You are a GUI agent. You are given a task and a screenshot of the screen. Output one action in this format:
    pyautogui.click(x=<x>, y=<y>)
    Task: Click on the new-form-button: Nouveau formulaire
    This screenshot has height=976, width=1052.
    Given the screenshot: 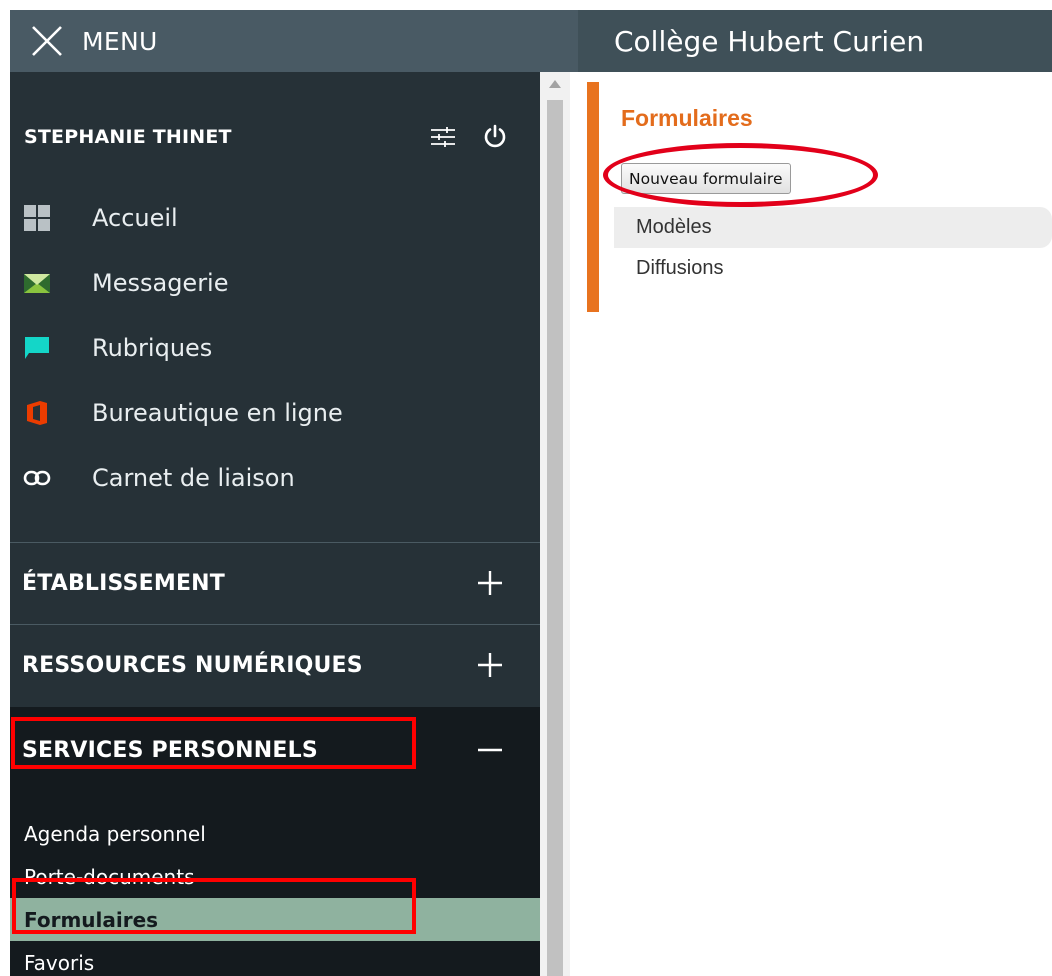 What is the action you would take?
    pyautogui.click(x=706, y=178)
    